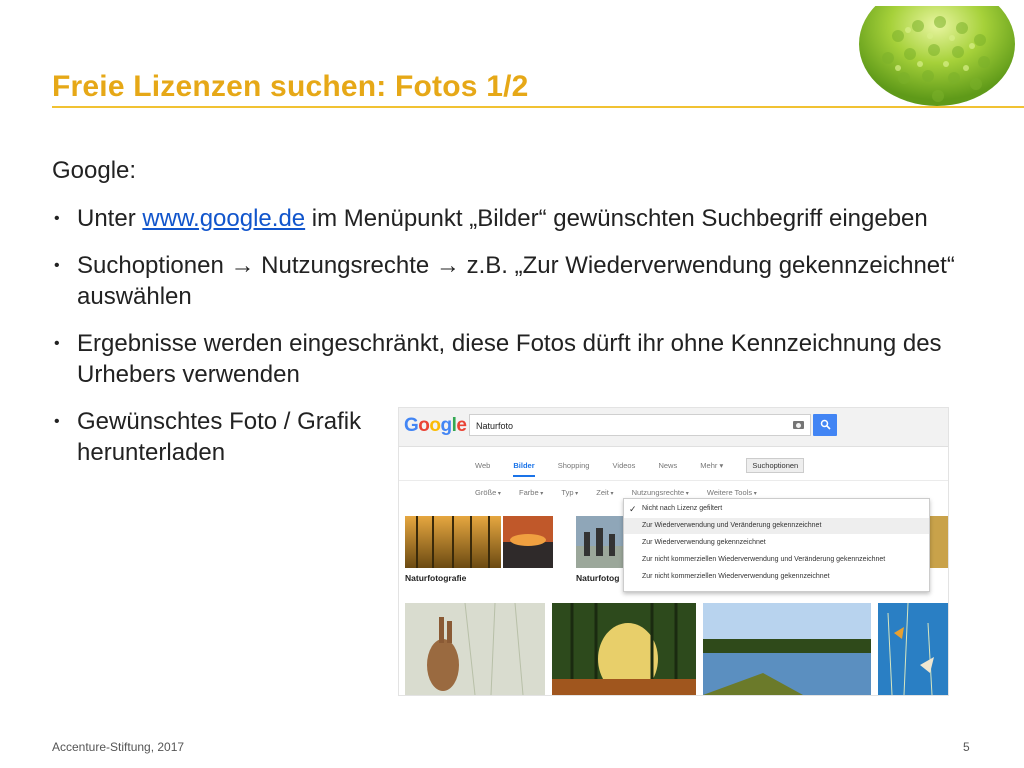 This screenshot has width=1024, height=768. I want to click on tab-mehr-label: Mehr, so click(709, 465).